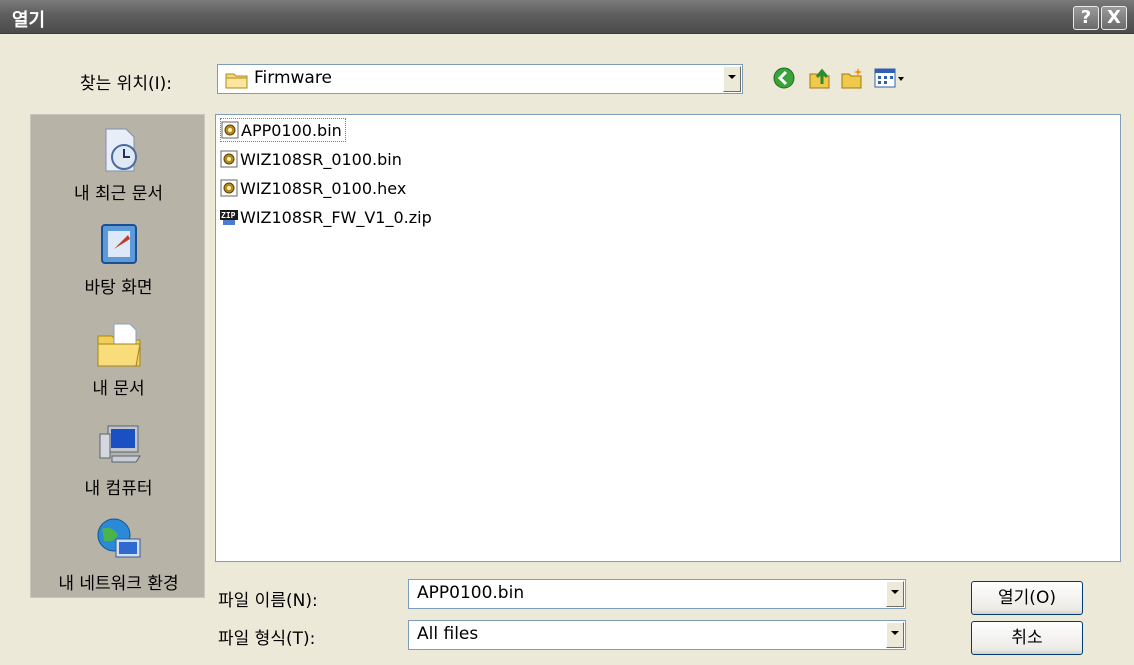 The height and width of the screenshot is (665, 1134). I want to click on filename-label: 파일 이름(N):, so click(268, 601).